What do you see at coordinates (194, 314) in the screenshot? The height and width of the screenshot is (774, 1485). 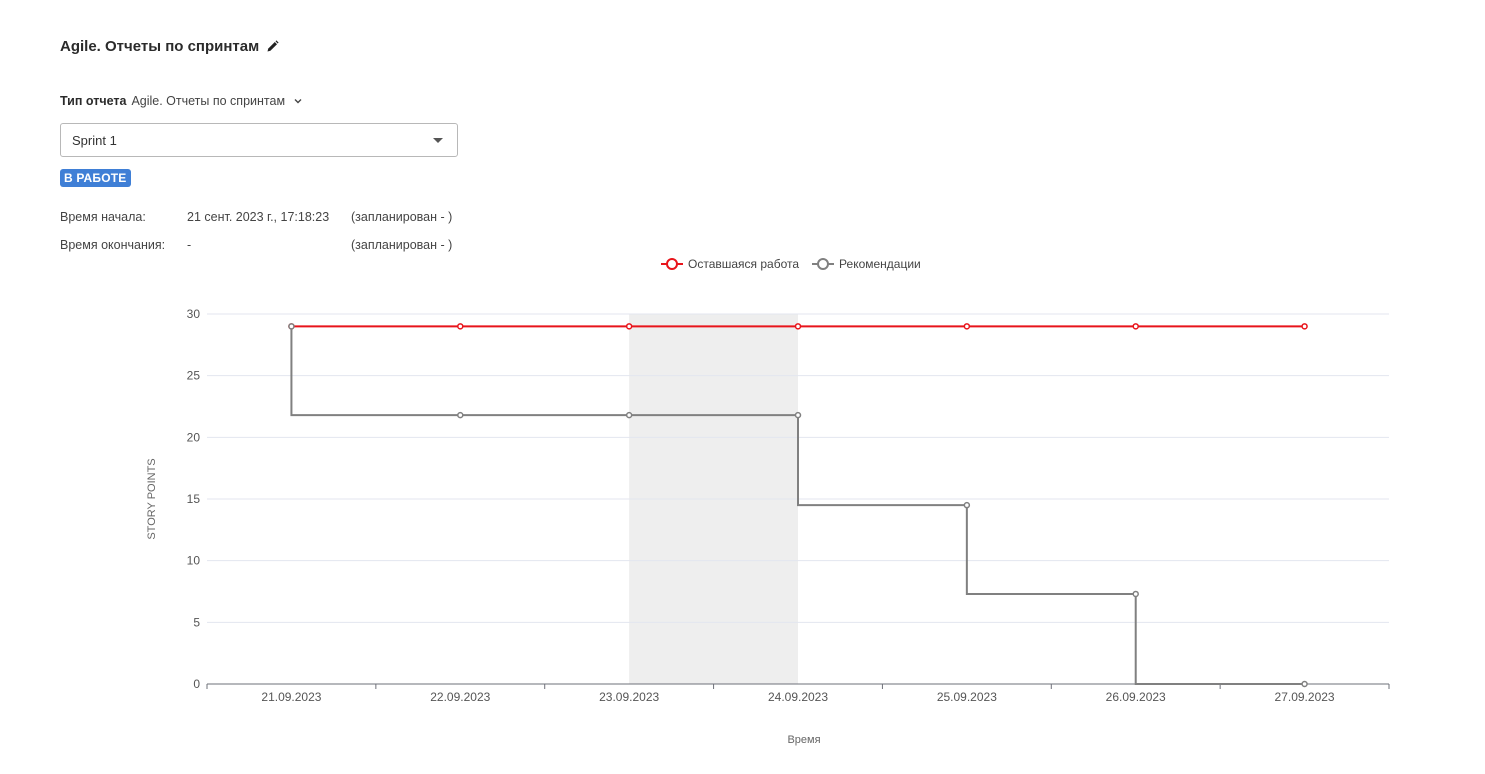 I see `y-tick-label: 30` at bounding box center [194, 314].